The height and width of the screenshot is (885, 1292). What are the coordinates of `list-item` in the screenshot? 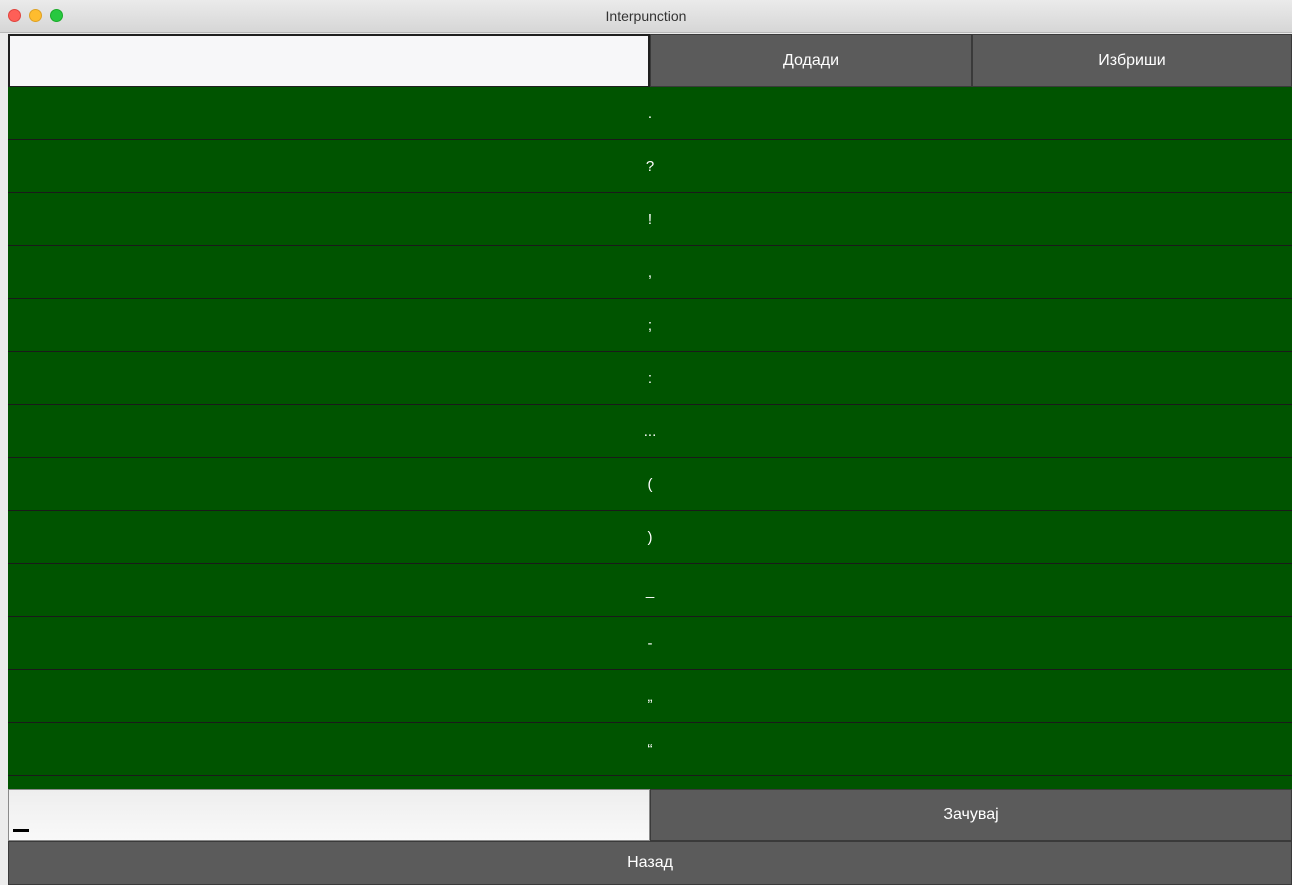 It's located at (650, 782).